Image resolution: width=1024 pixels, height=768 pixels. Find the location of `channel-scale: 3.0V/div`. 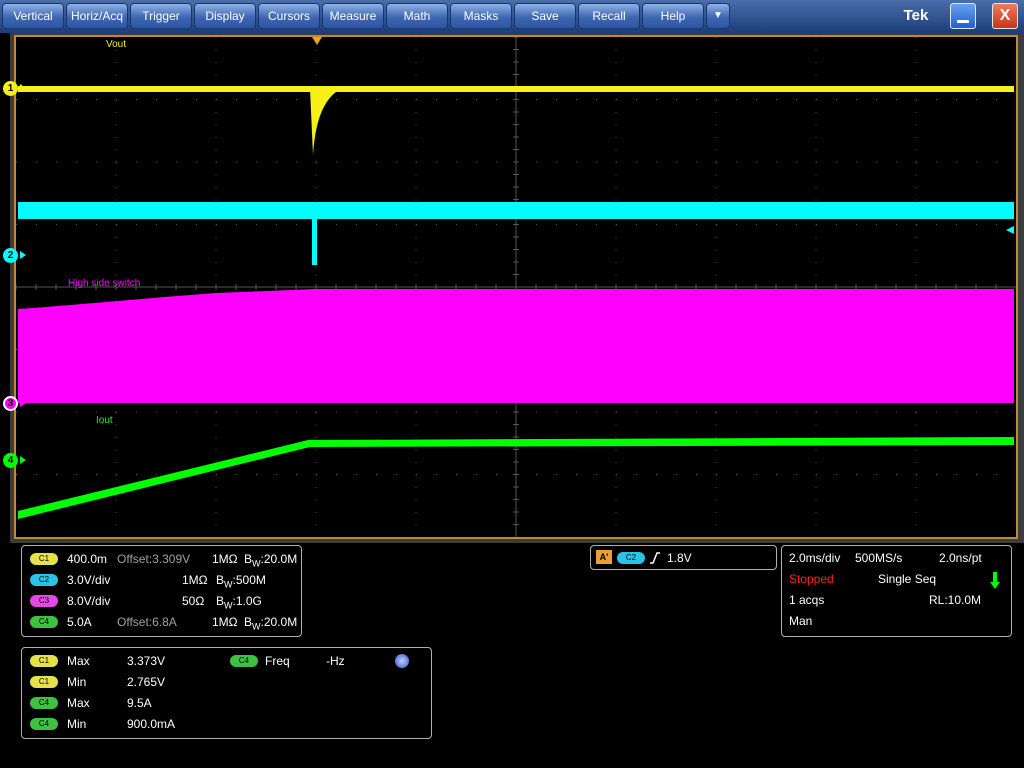

channel-scale: 3.0V/div is located at coordinates (89, 580).